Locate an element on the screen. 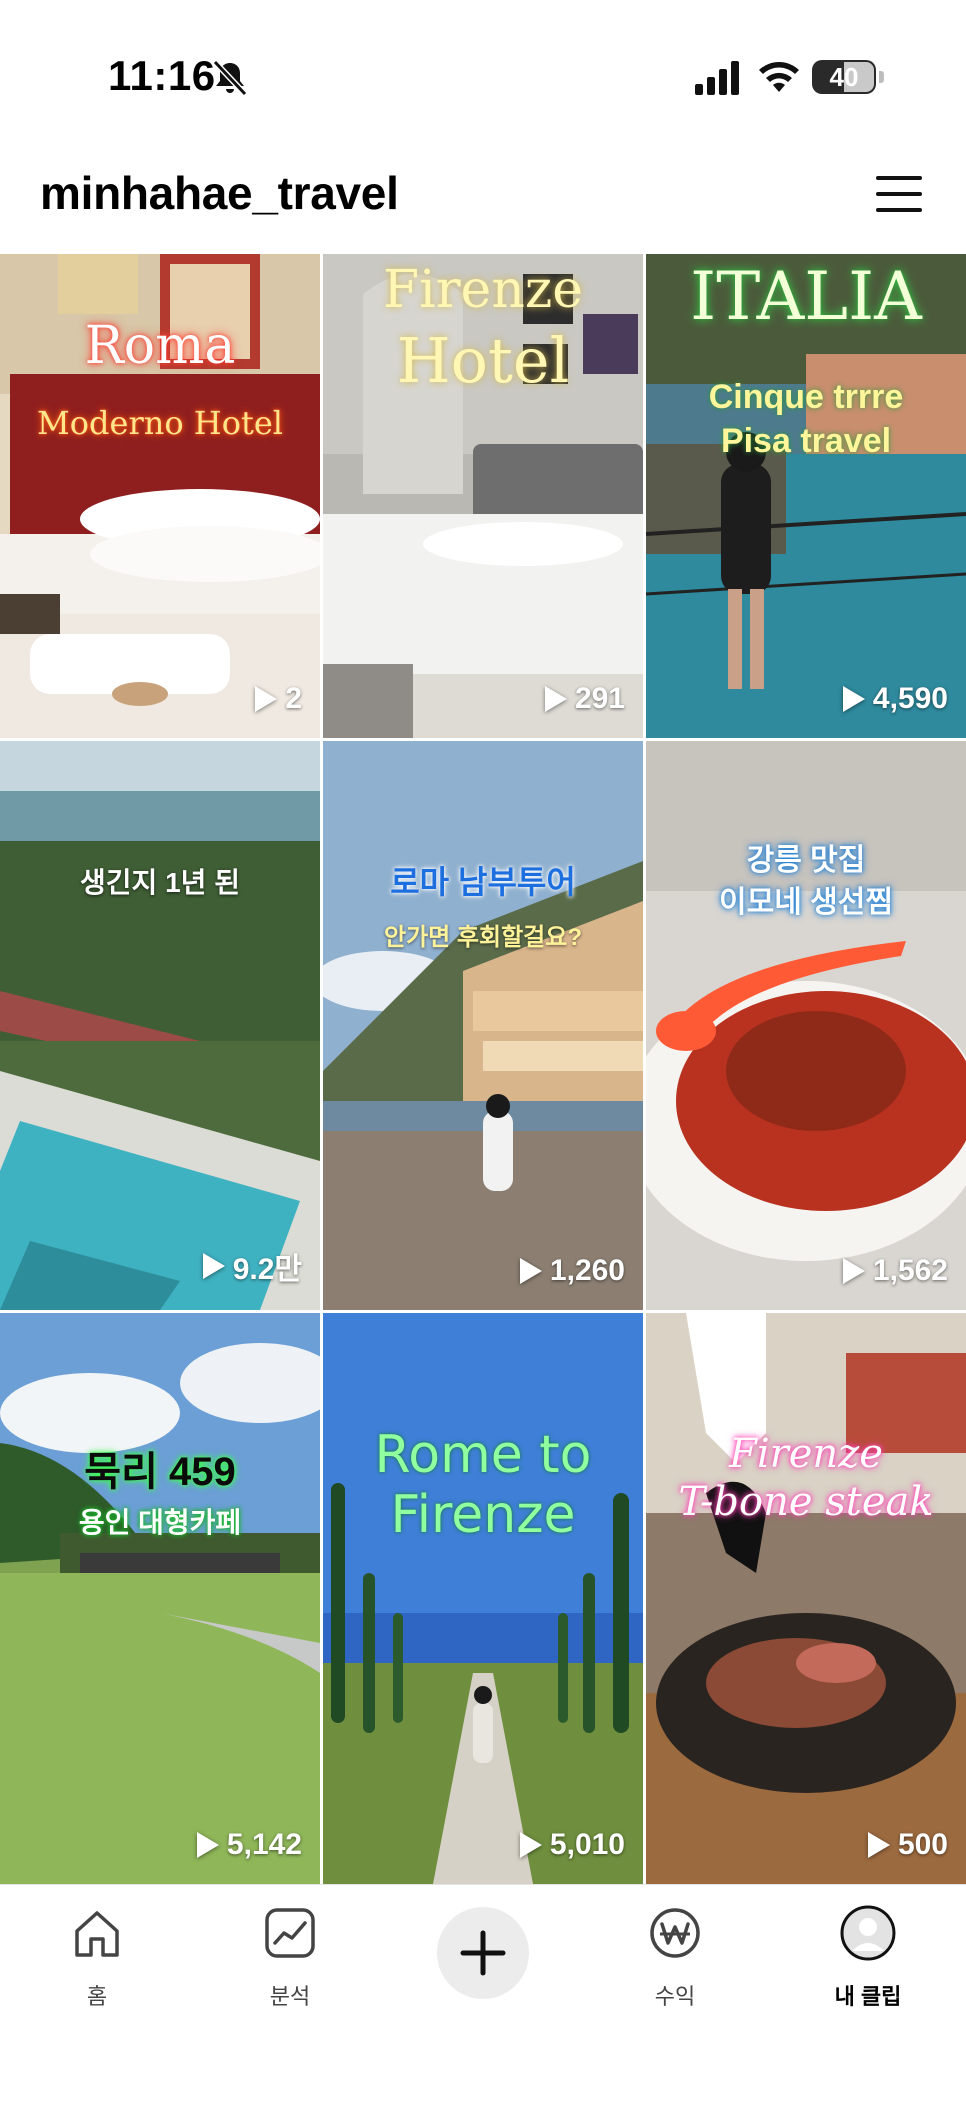  play-count: 2 is located at coordinates (278, 699).